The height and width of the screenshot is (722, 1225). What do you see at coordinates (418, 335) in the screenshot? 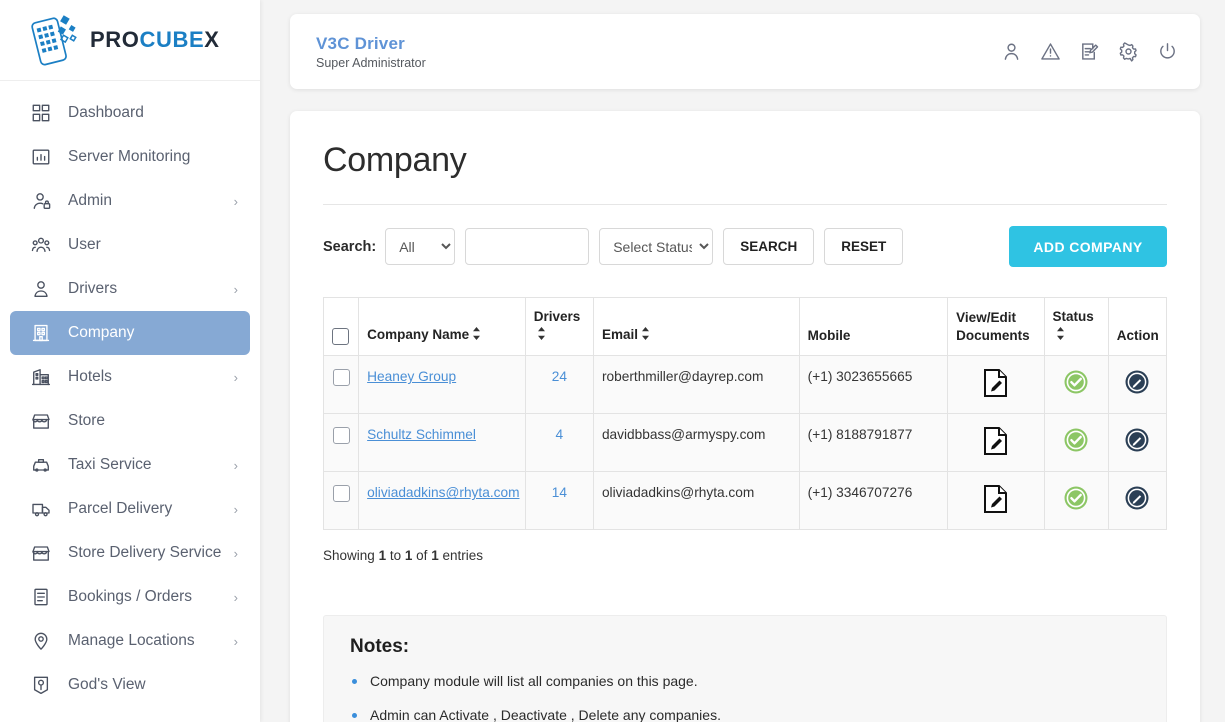
I see `column-label-company-name: Company Name` at bounding box center [418, 335].